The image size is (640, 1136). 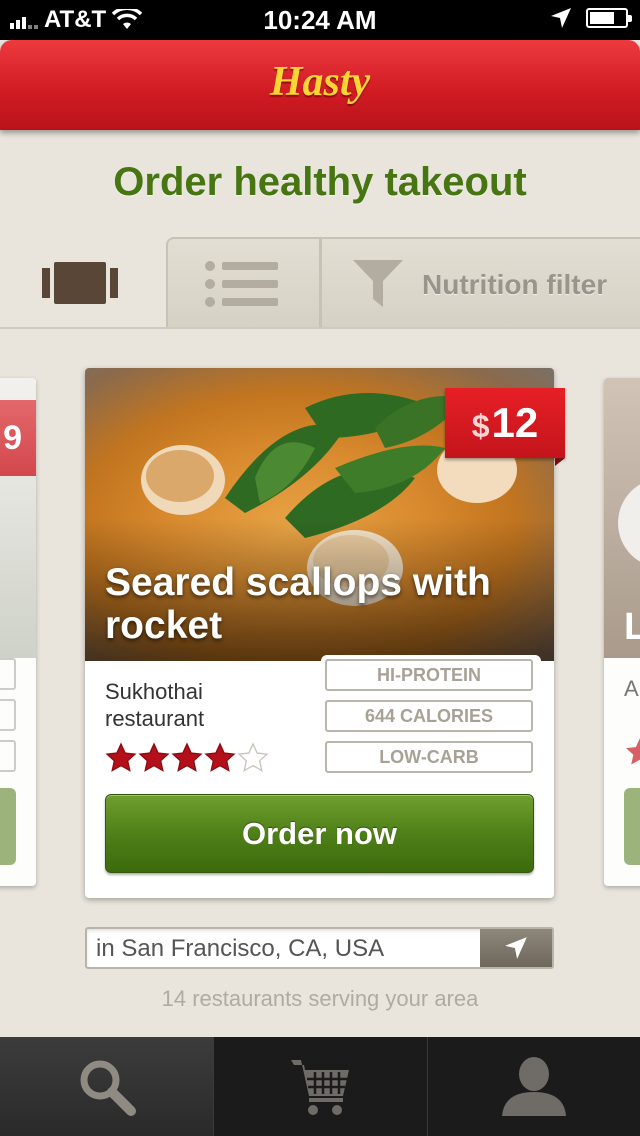 I want to click on battery-icon, so click(x=609, y=18).